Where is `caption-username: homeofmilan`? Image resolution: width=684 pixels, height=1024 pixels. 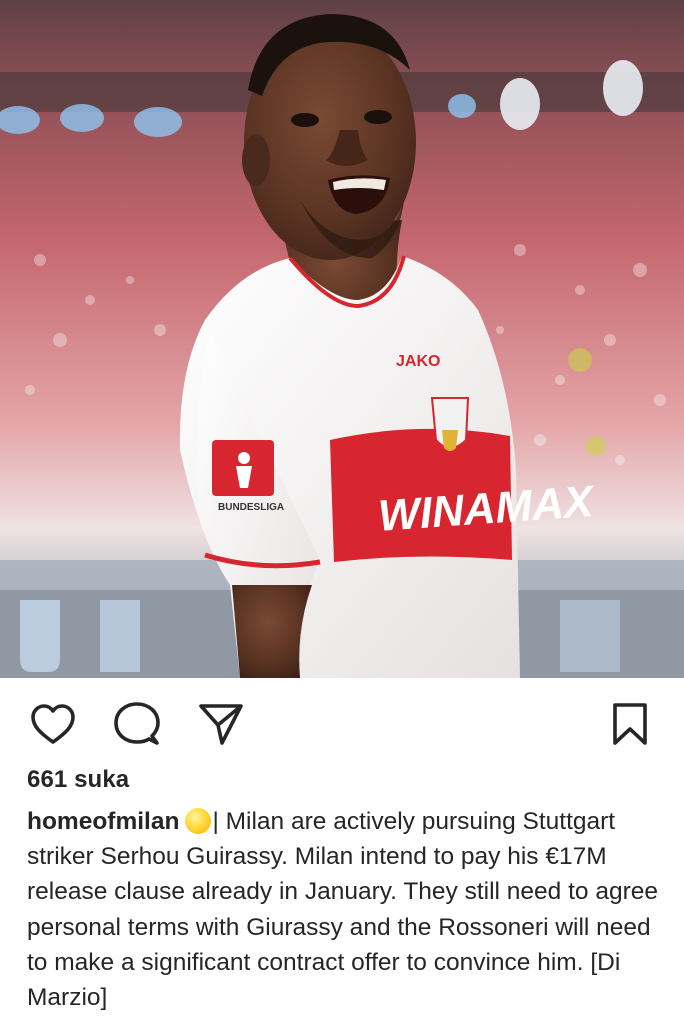
caption-username: homeofmilan is located at coordinates (103, 821).